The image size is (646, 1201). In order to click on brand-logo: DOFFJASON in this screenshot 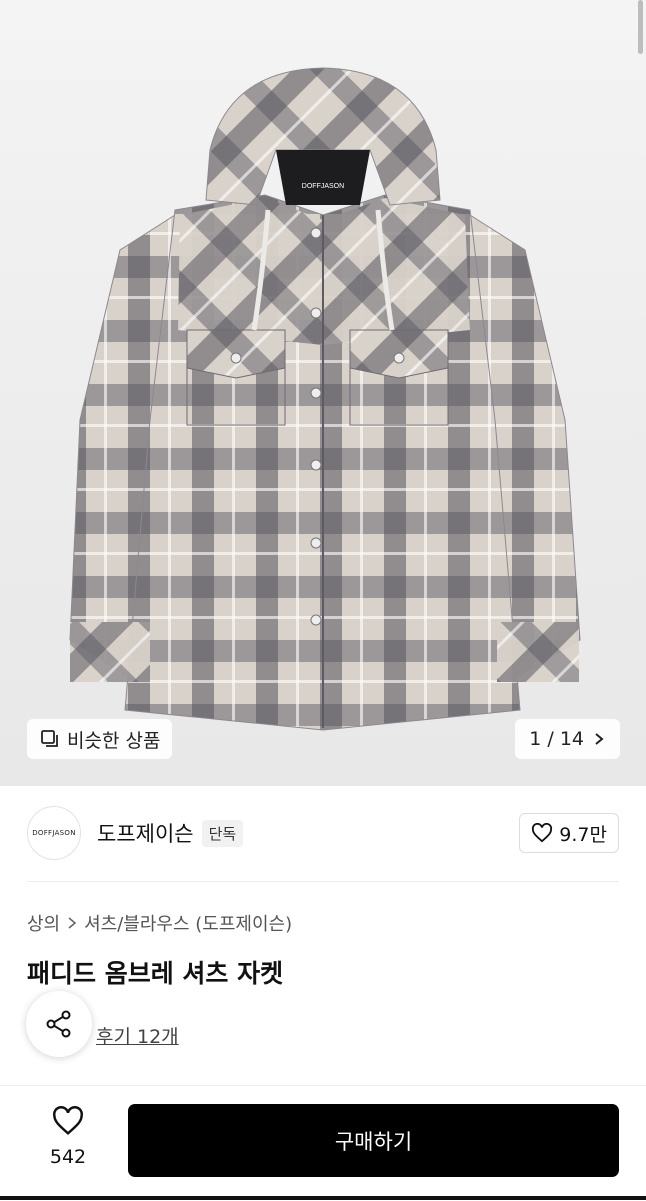, I will do `click(54, 833)`.